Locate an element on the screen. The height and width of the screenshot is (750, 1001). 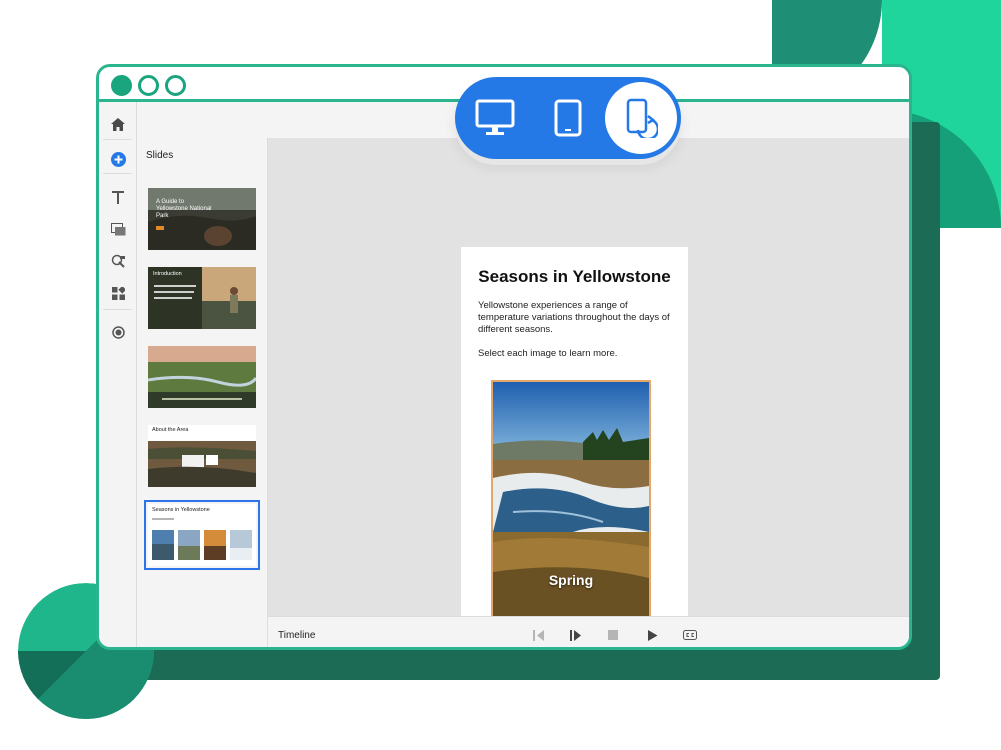
slide-thumbnail-1: A Guide to Yellowstone National Park is located at coordinates (202, 219).